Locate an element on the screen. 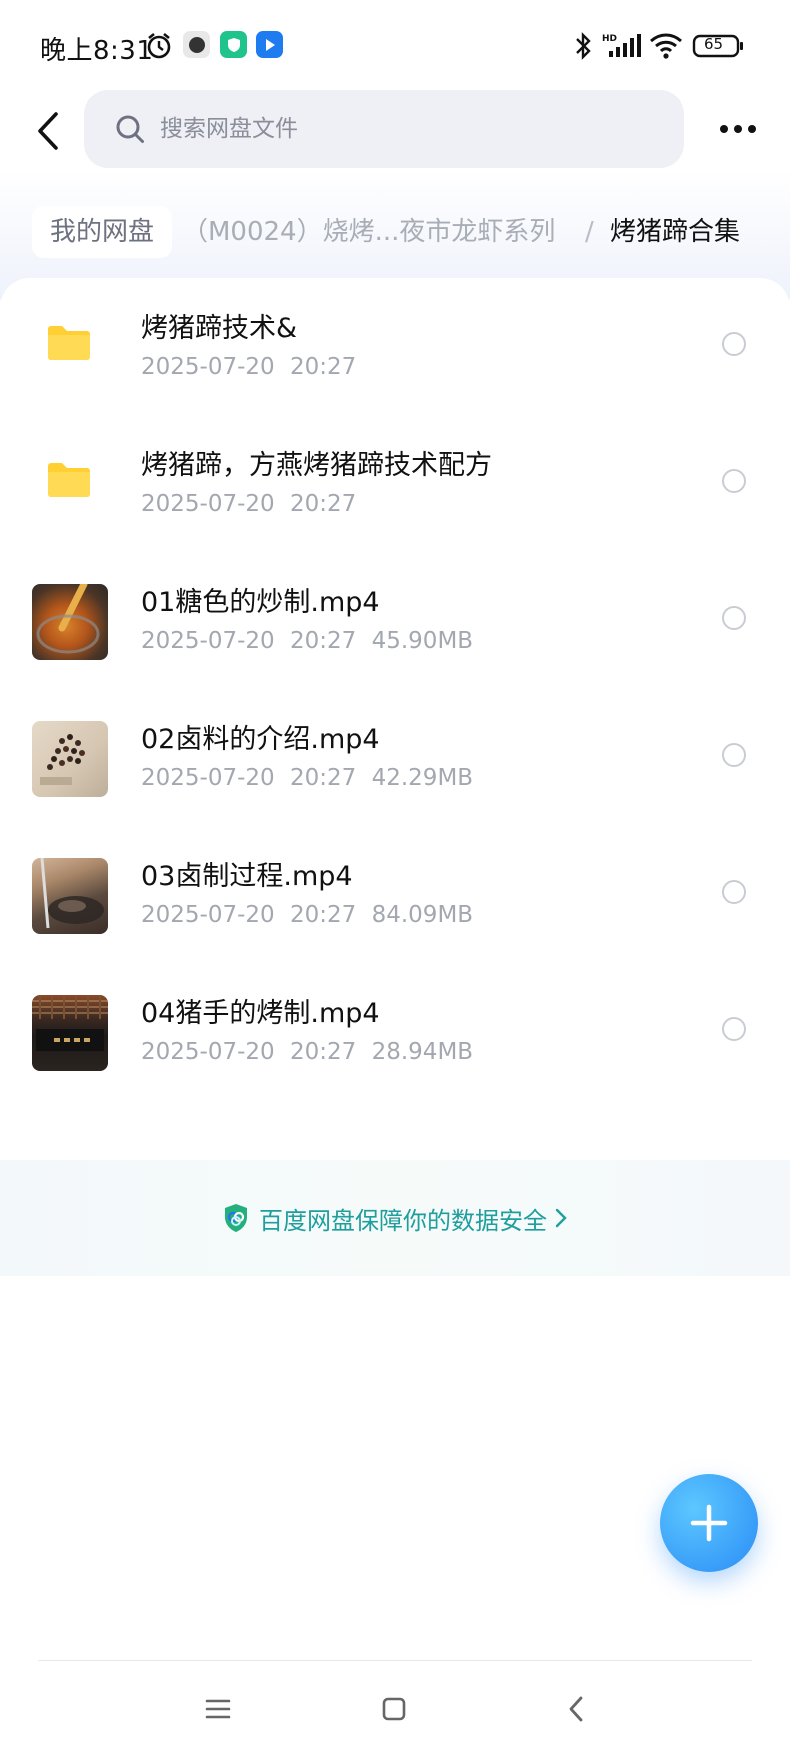 This screenshot has height=1756, width=790. file-meta: 2025-07-20 20:27 28.94MB is located at coordinates (307, 1052).